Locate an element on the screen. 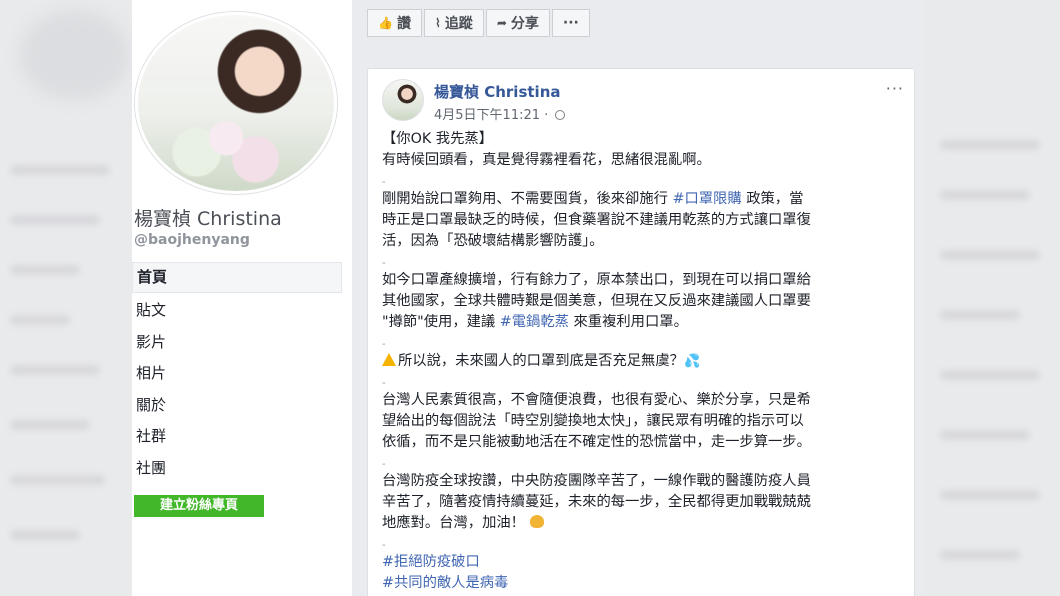 The image size is (1060, 596). post-line: 活，因為「恐破壞結構影響防護」。 is located at coordinates (493, 241).